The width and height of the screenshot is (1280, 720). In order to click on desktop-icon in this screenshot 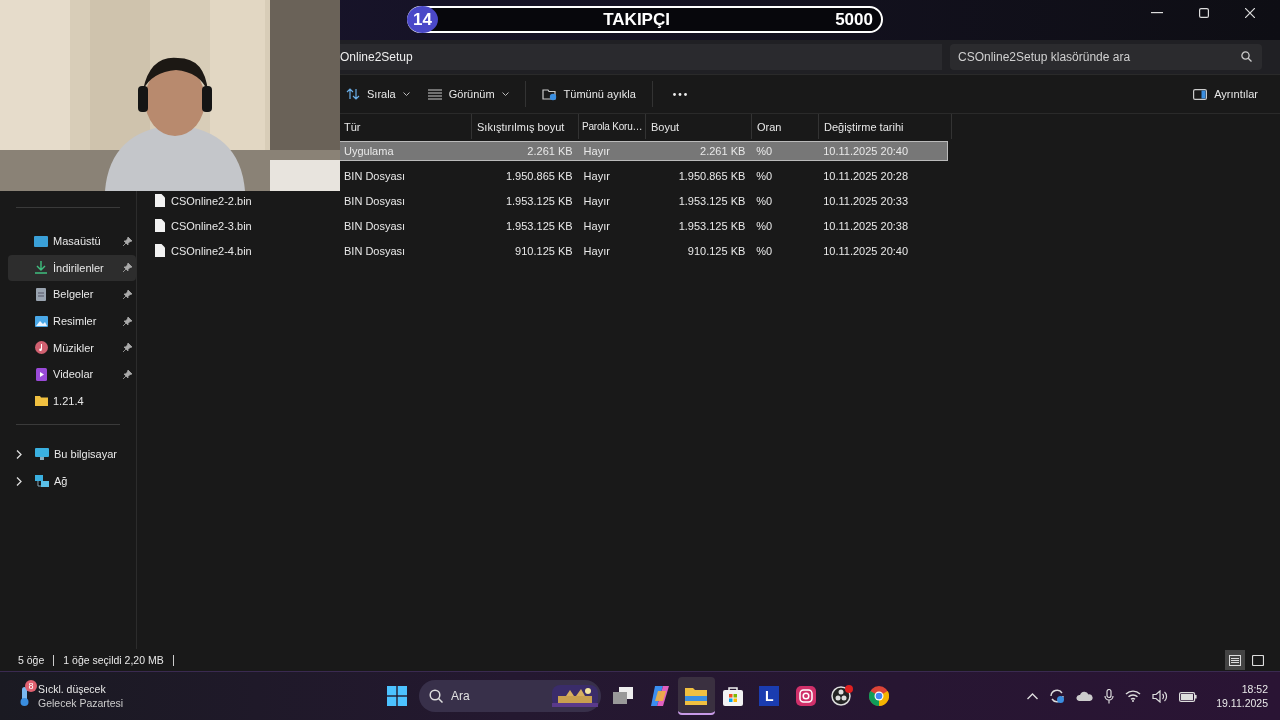, I will do `click(41, 241)`.